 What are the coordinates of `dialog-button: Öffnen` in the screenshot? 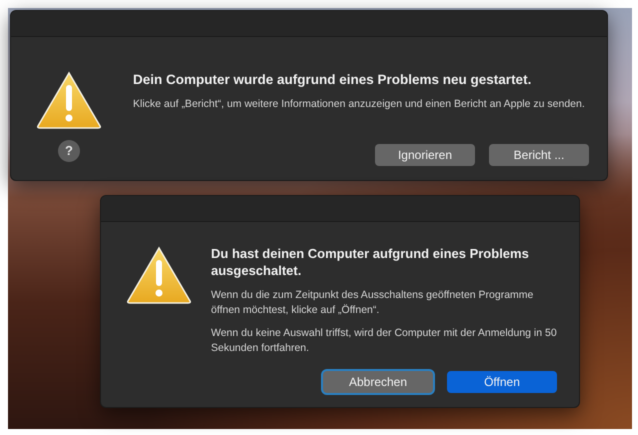 It's located at (502, 381).